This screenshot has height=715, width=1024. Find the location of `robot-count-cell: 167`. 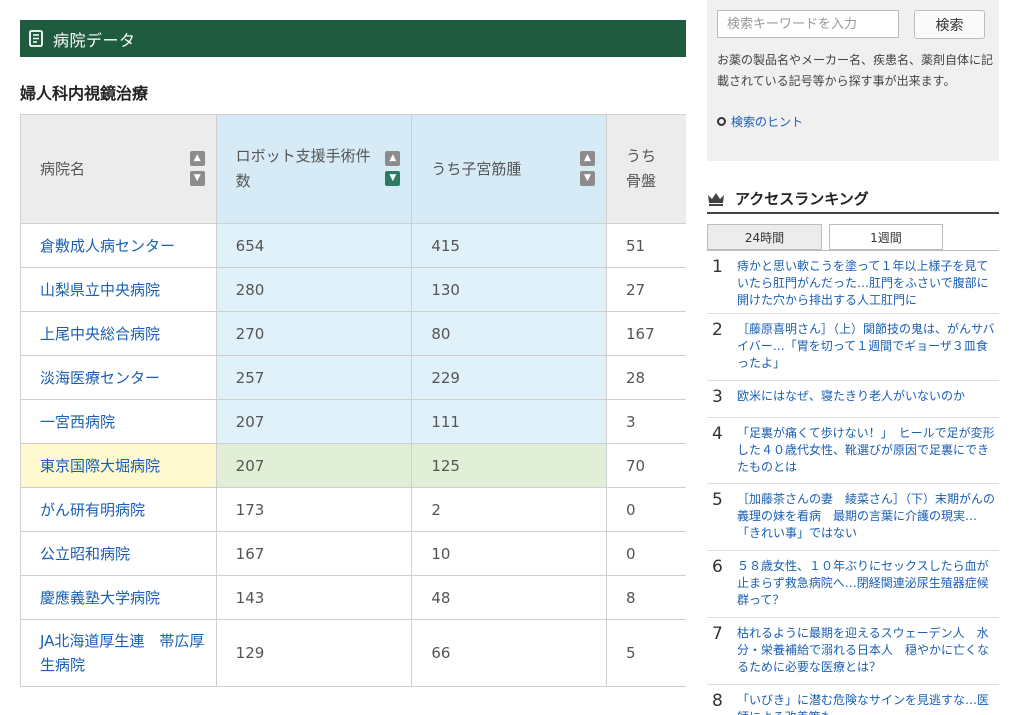

robot-count-cell: 167 is located at coordinates (314, 553).